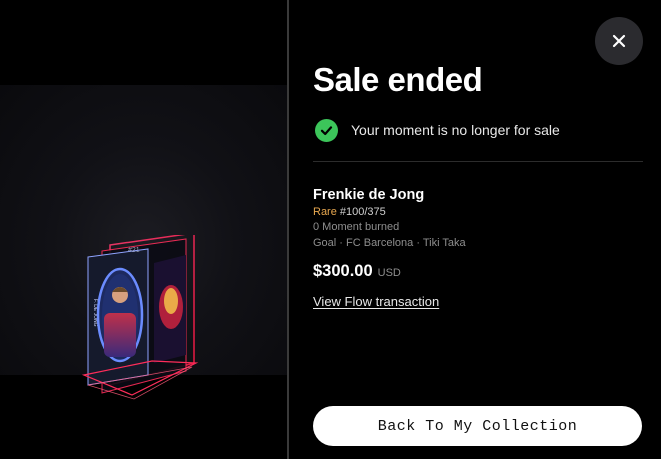 The image size is (661, 459). I want to click on currency-label: USD, so click(389, 273).